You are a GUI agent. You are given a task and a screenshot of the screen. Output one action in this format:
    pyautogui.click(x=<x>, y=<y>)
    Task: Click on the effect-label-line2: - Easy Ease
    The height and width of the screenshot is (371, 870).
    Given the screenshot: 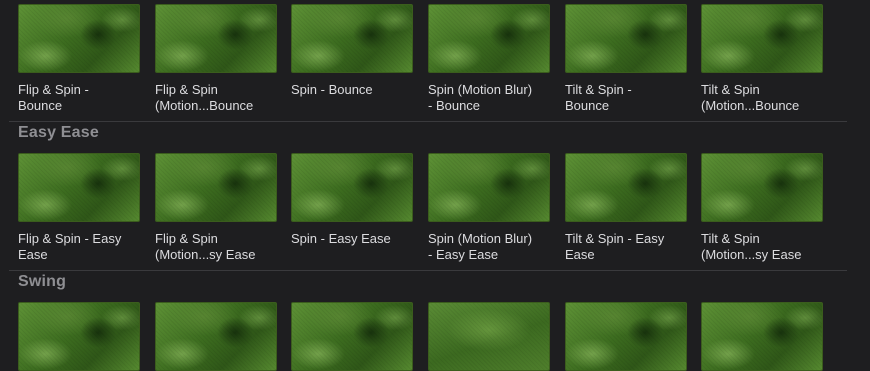 What is the action you would take?
    pyautogui.click(x=463, y=254)
    